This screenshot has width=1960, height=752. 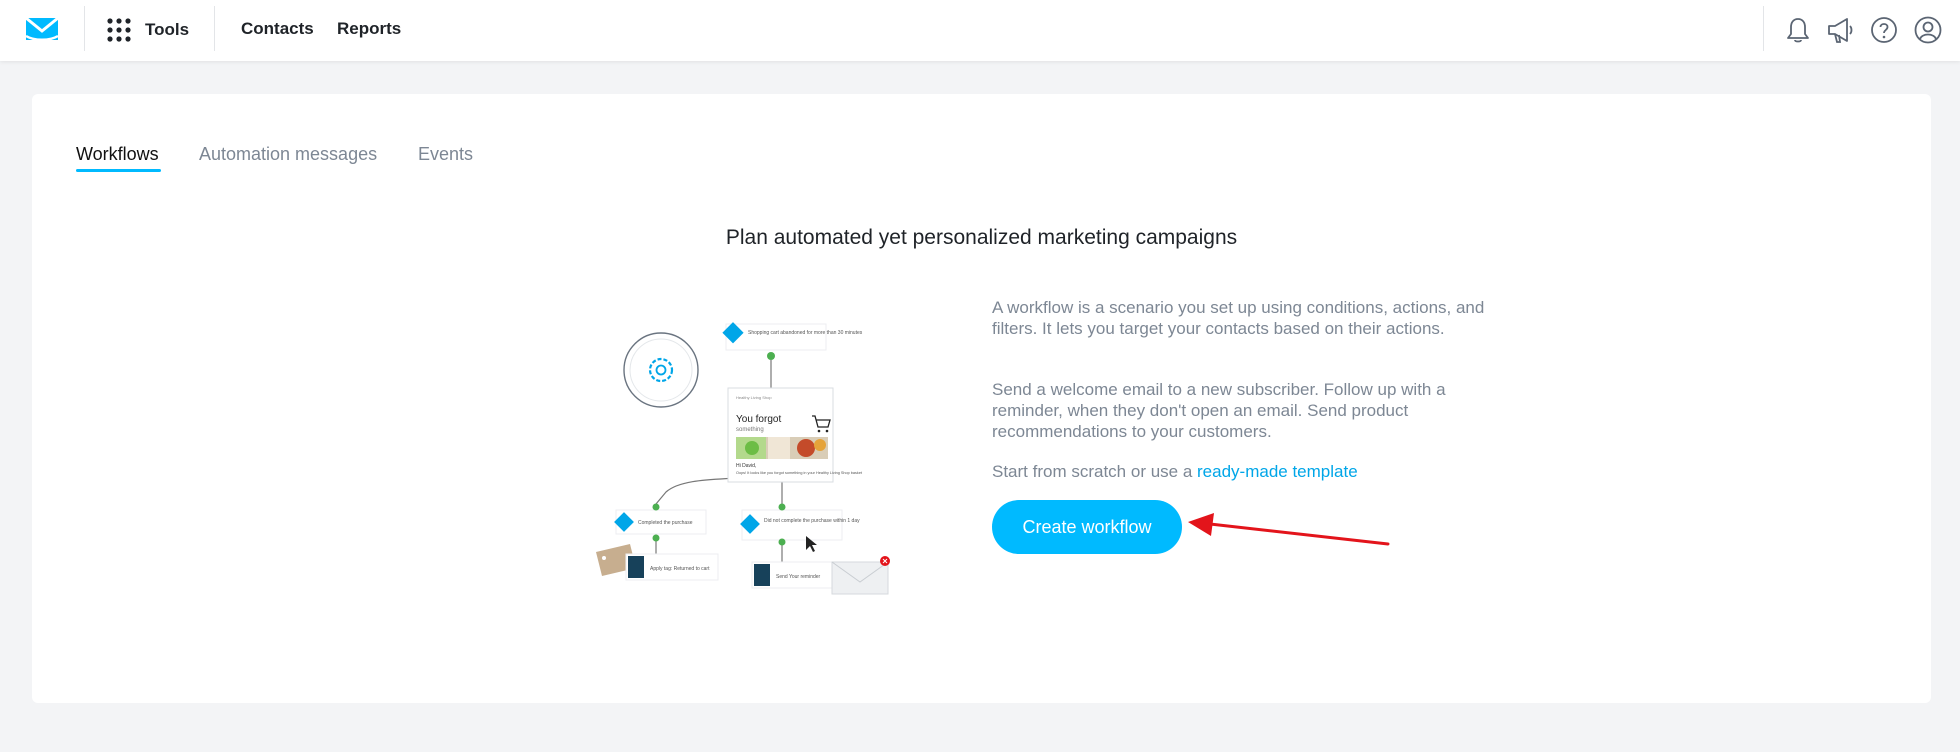 I want to click on svg-text: Healthy Living Shop, so click(x=754, y=397).